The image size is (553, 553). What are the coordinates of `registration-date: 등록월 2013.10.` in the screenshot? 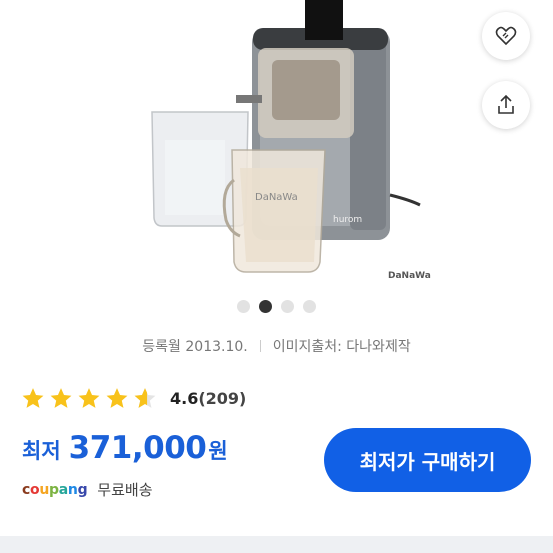 It's located at (195, 347).